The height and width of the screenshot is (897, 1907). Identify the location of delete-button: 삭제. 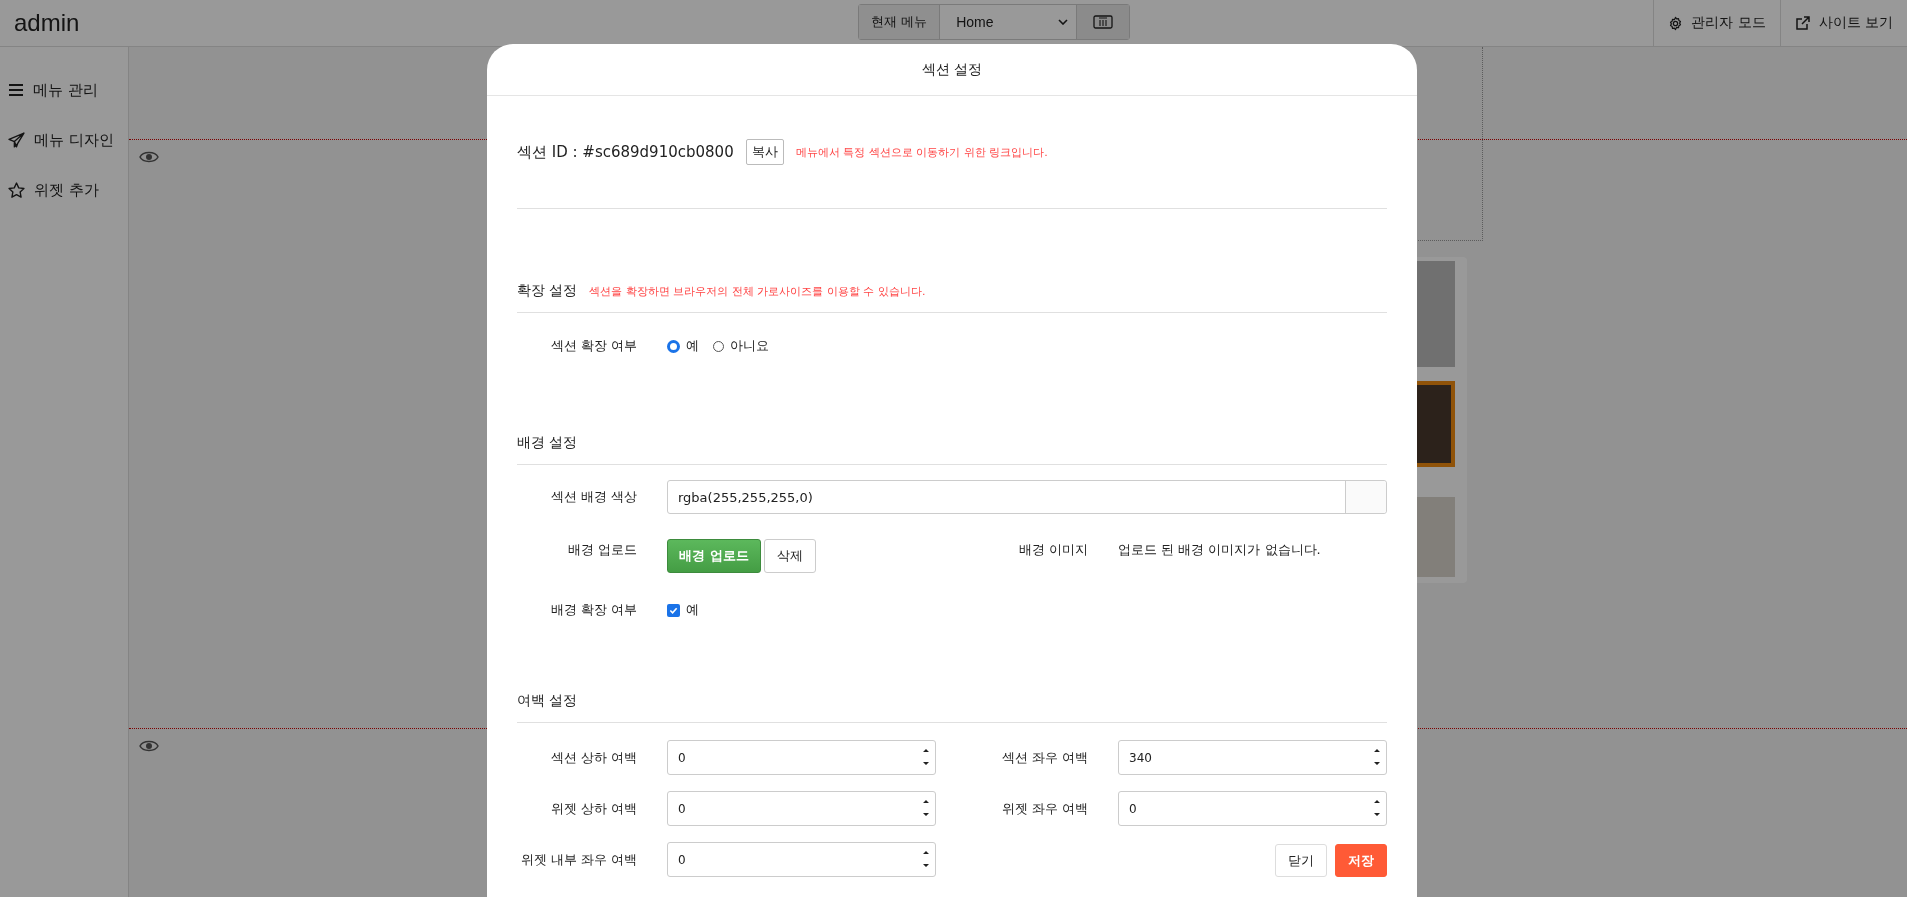
(789, 556).